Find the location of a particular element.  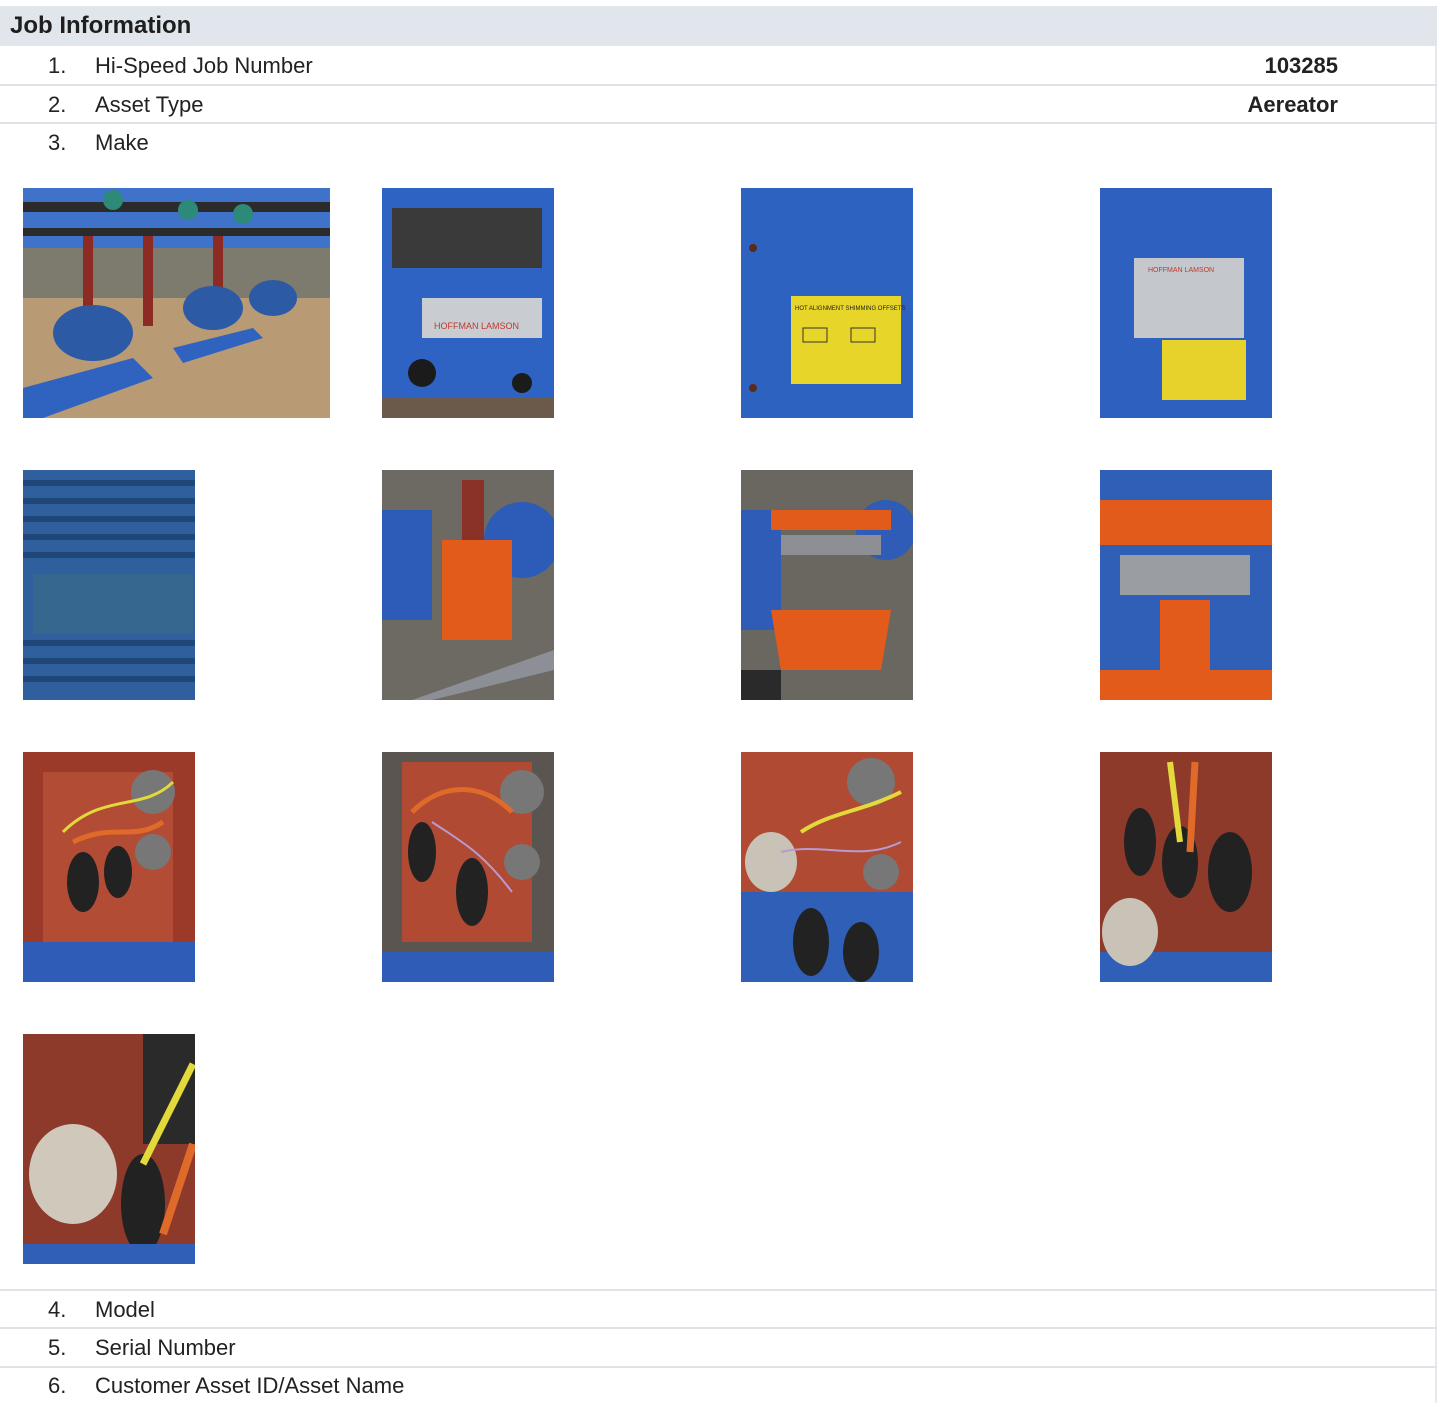

motor-nameplate-photo is located at coordinates (109, 585).